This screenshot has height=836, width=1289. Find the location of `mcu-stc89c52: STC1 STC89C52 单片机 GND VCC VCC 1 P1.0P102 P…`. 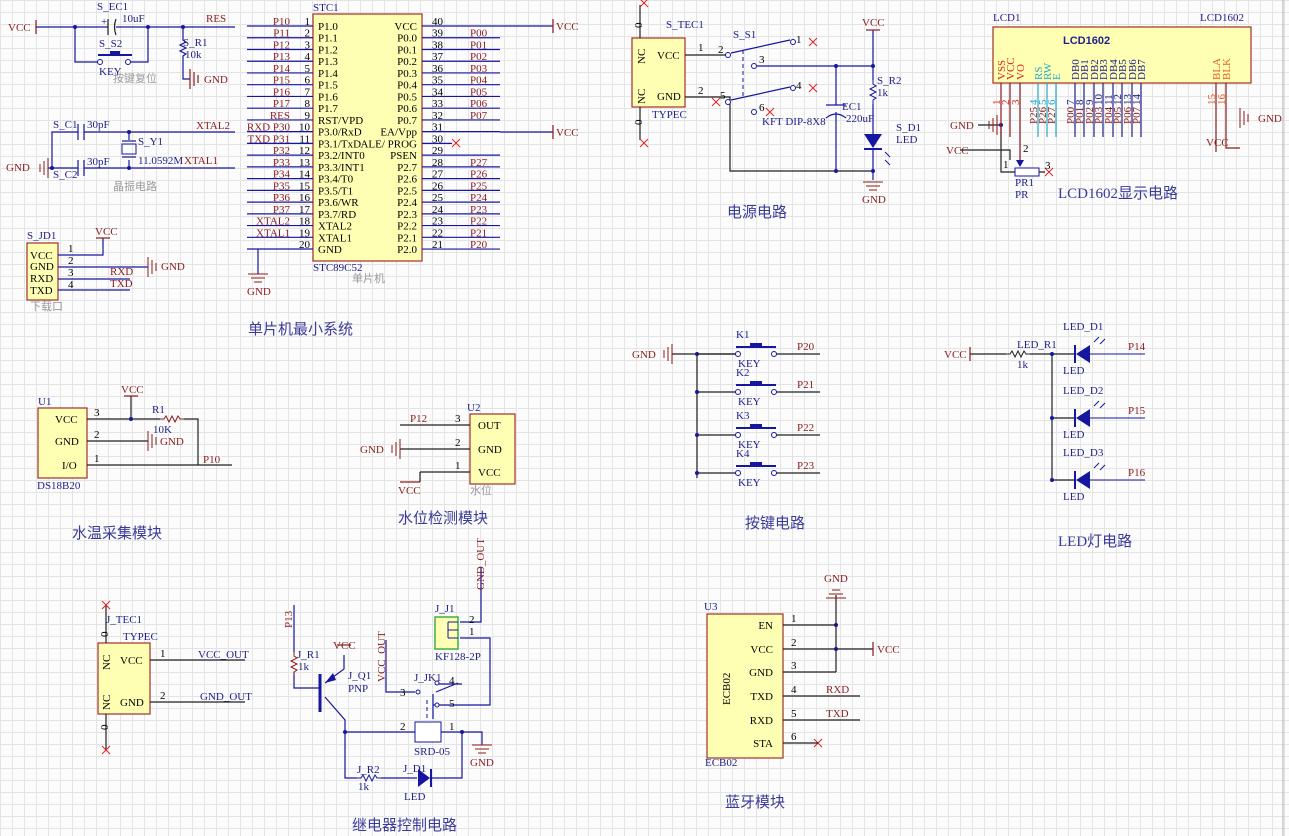

mcu-stc89c52: STC1 STC89C52 单片机 GND VCC VCC 1 P1.0P102 P… is located at coordinates (413, 150).